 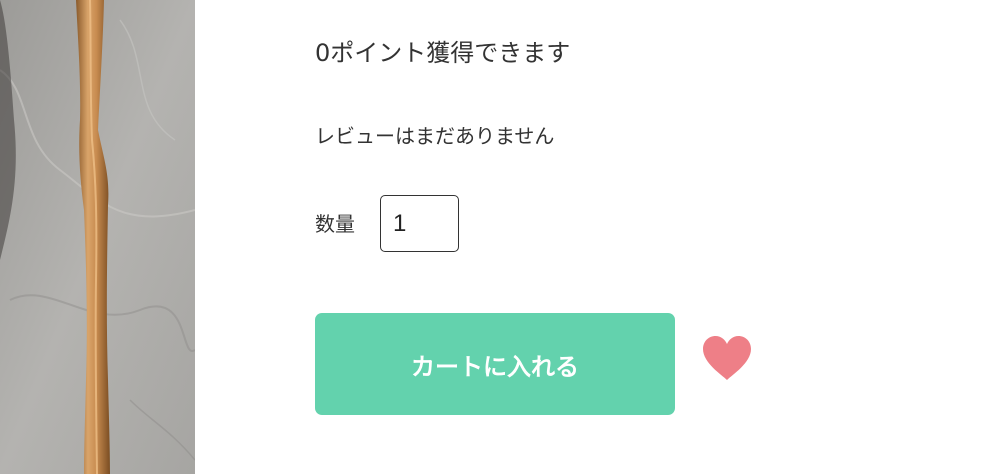 What do you see at coordinates (435, 136) in the screenshot?
I see `review-status-text: レビューはまだありません` at bounding box center [435, 136].